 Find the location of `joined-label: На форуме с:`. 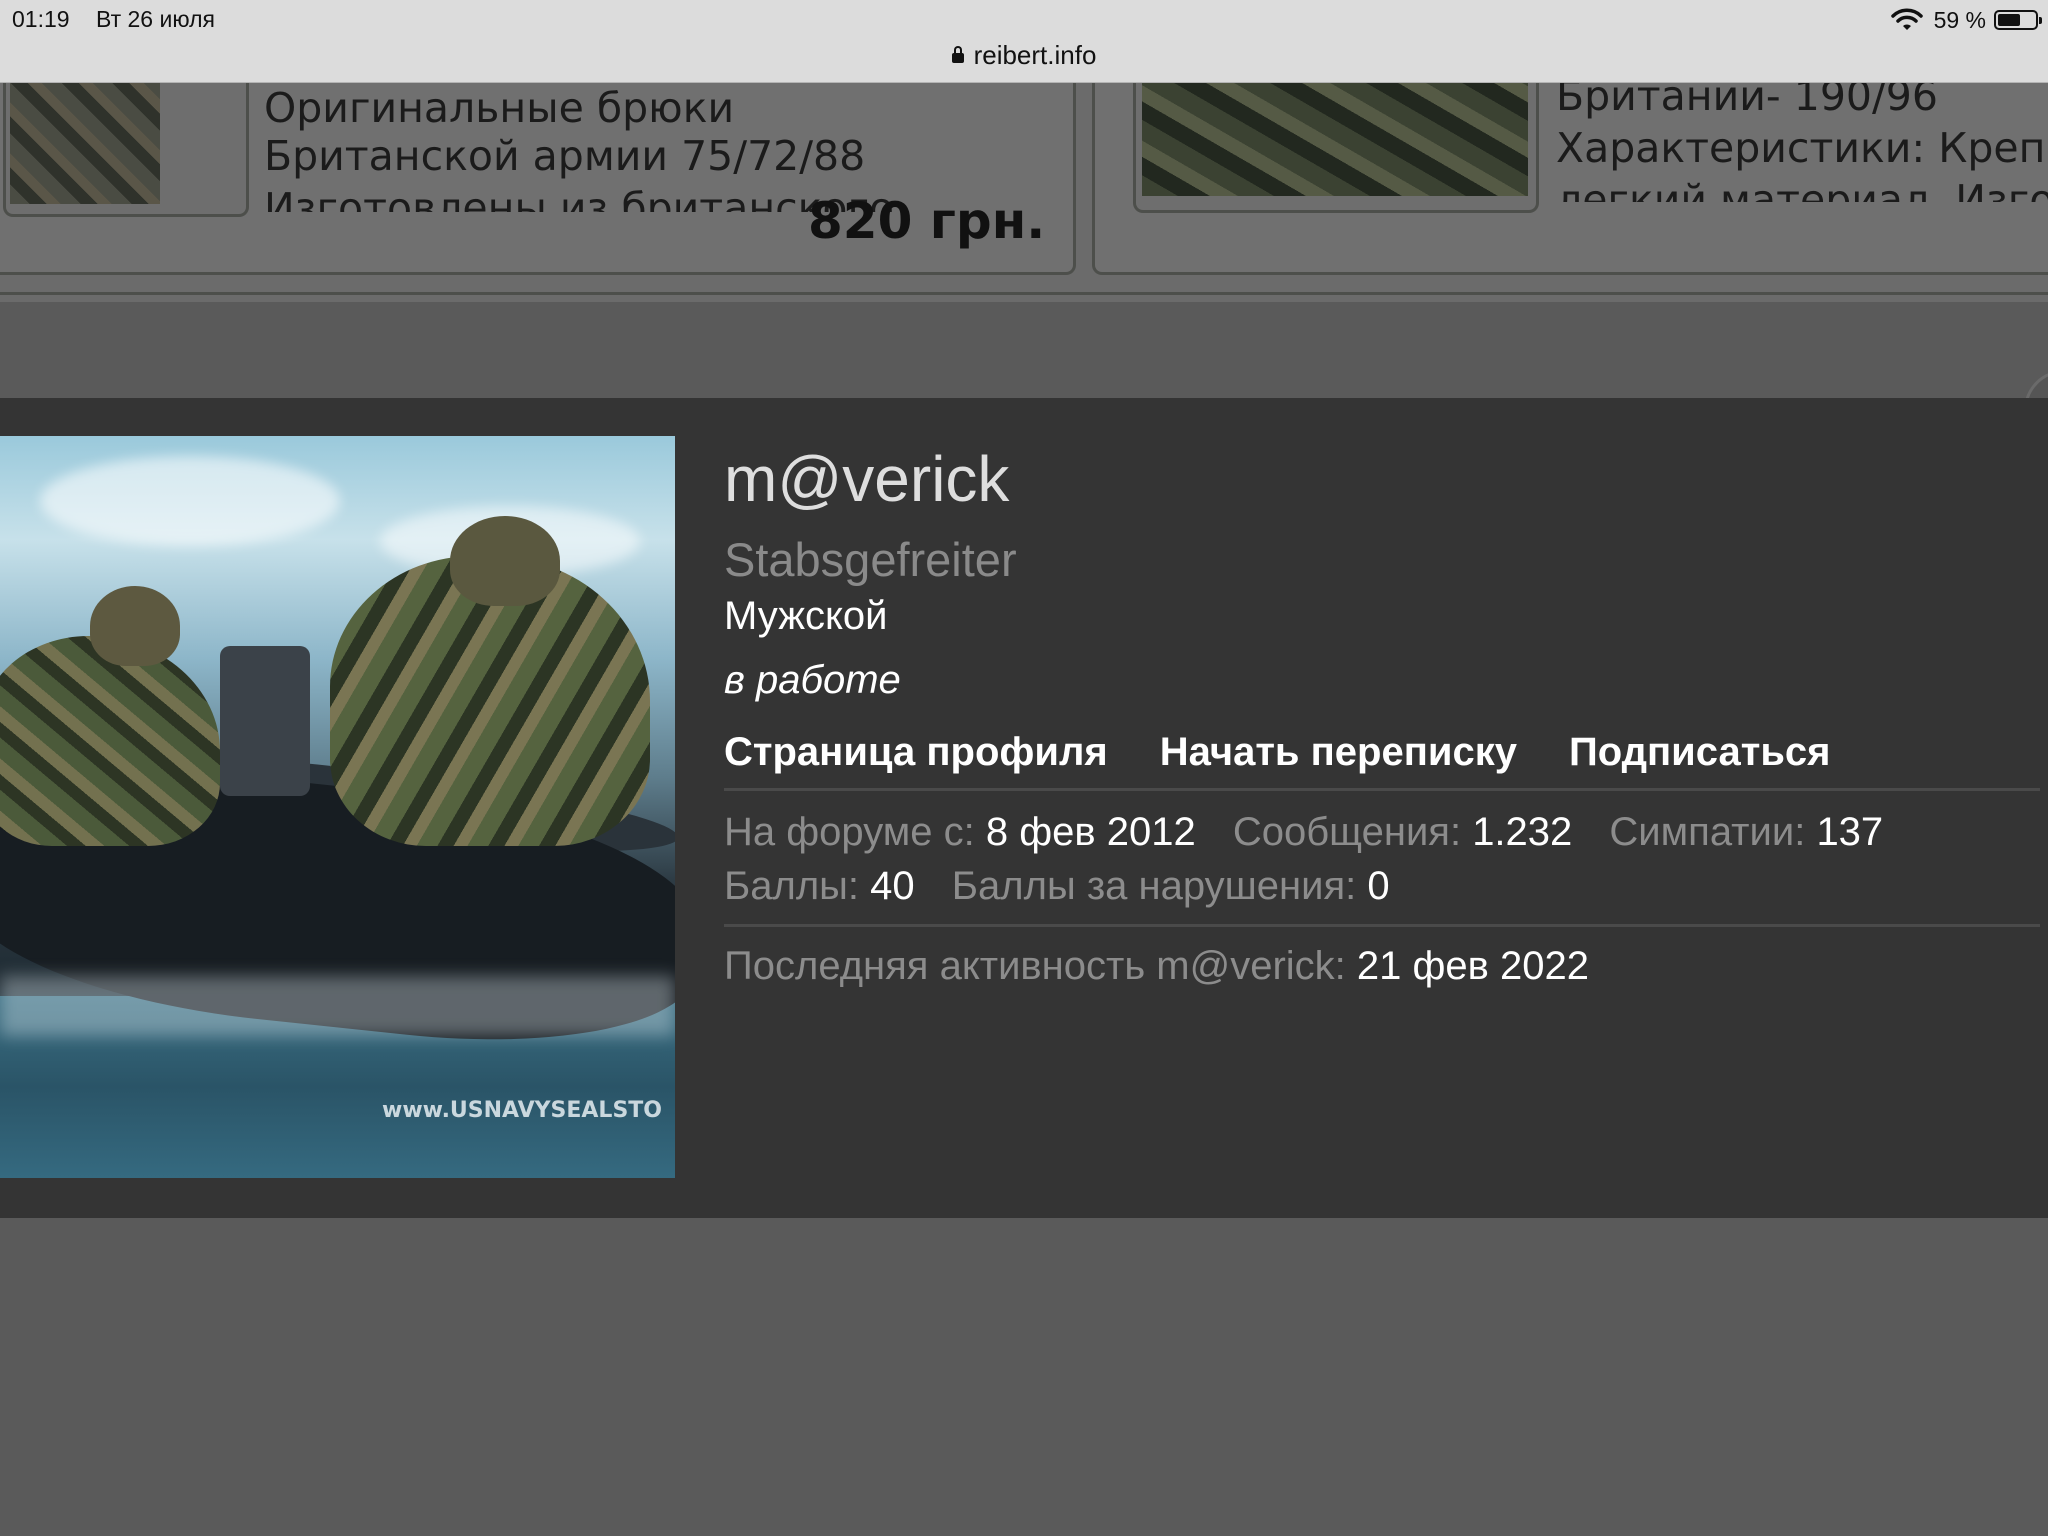

joined-label: На форуме с: is located at coordinates (849, 832).